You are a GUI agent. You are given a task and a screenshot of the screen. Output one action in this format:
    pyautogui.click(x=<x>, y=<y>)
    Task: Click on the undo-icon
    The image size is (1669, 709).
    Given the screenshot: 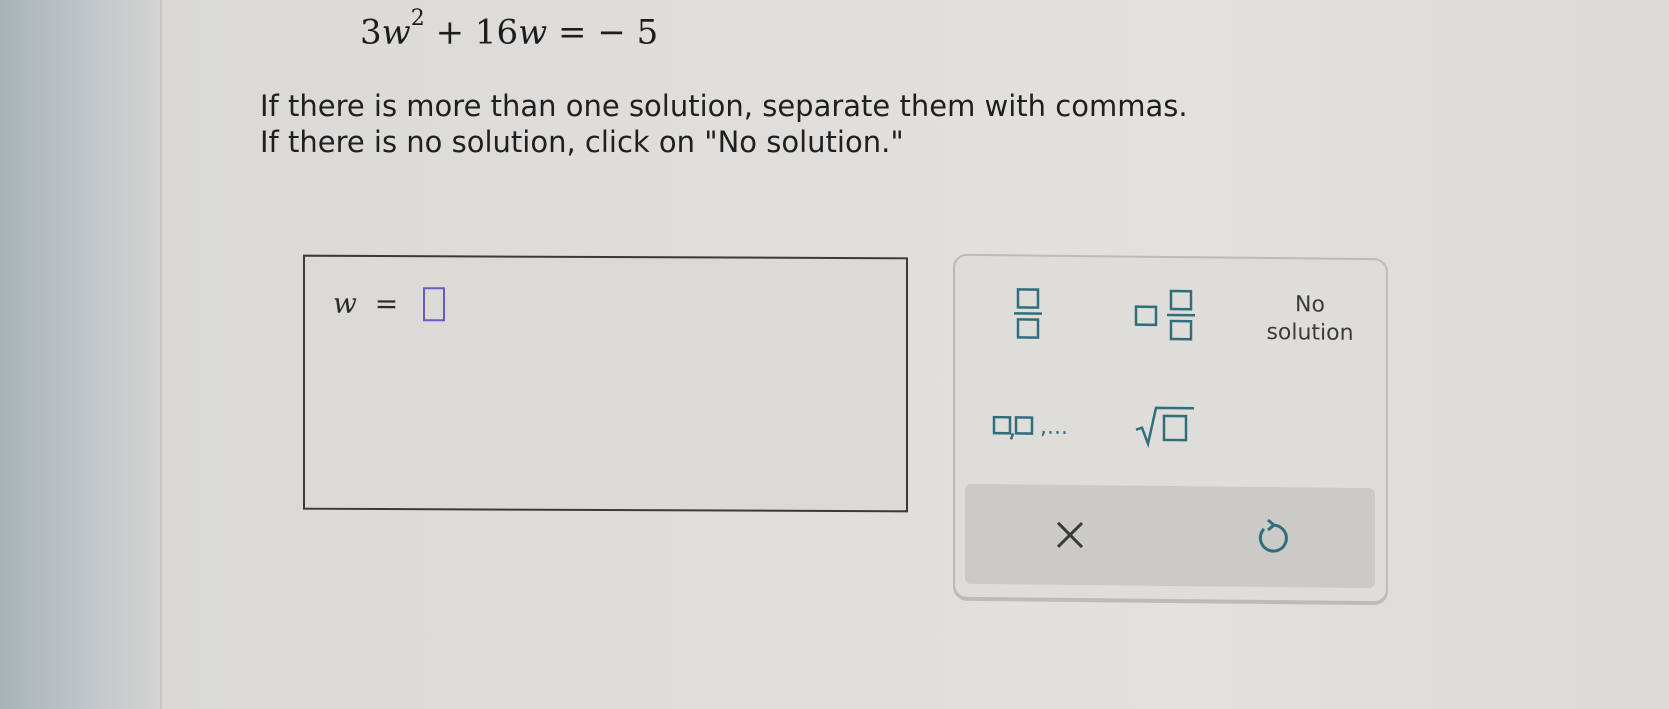 What is the action you would take?
    pyautogui.click(x=1273, y=535)
    